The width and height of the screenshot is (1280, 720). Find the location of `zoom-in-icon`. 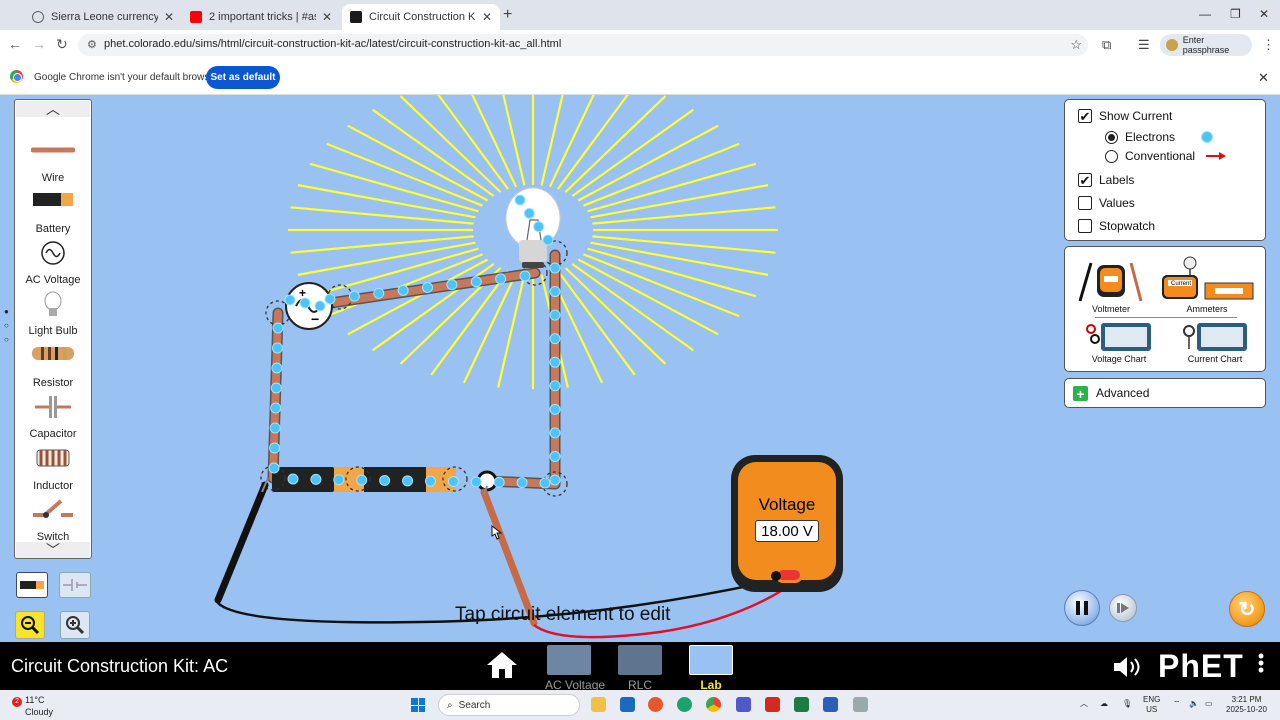

zoom-in-icon is located at coordinates (75, 625).